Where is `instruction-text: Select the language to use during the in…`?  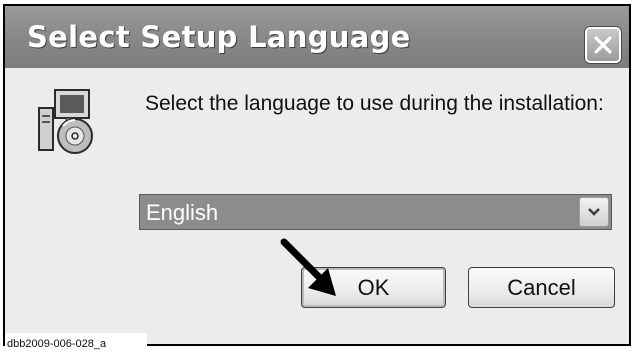 instruction-text: Select the language to use during the in… is located at coordinates (374, 103).